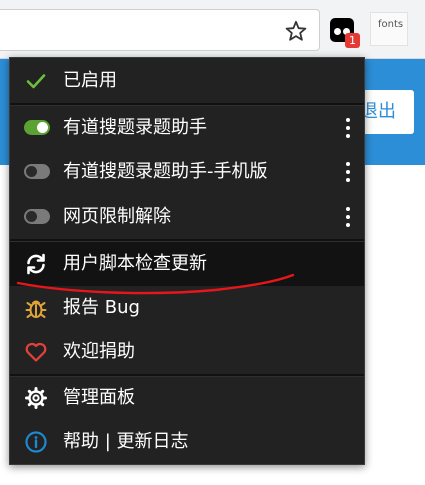 This screenshot has width=425, height=485. Describe the element at coordinates (187, 217) in the screenshot. I see `script-item: 网页限制解除` at that location.